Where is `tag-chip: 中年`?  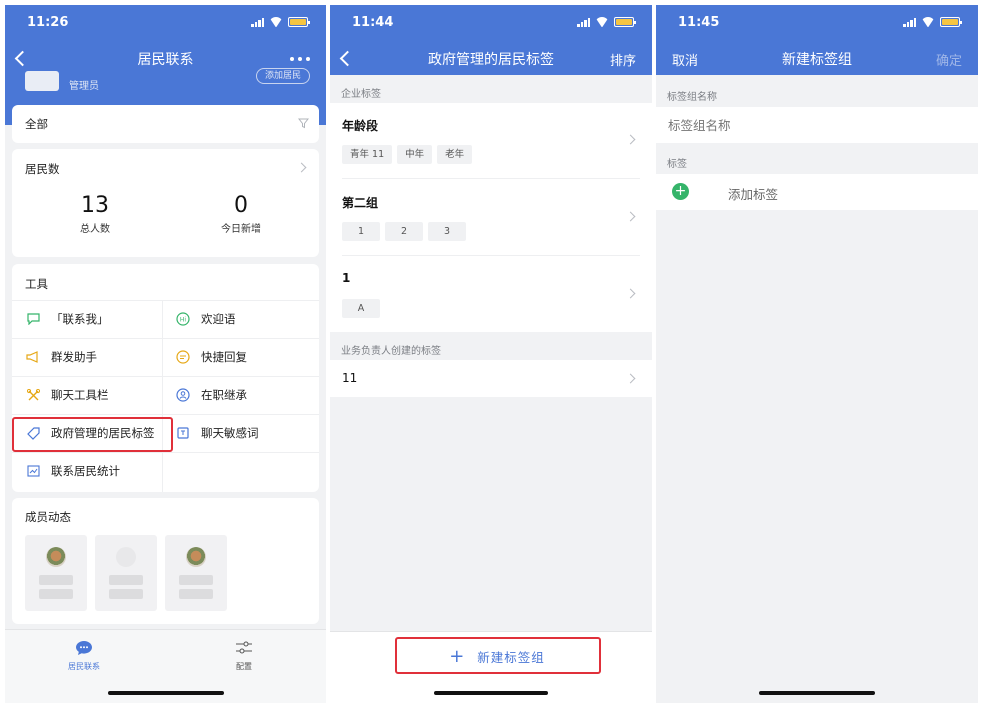 tag-chip: 中年 is located at coordinates (415, 154).